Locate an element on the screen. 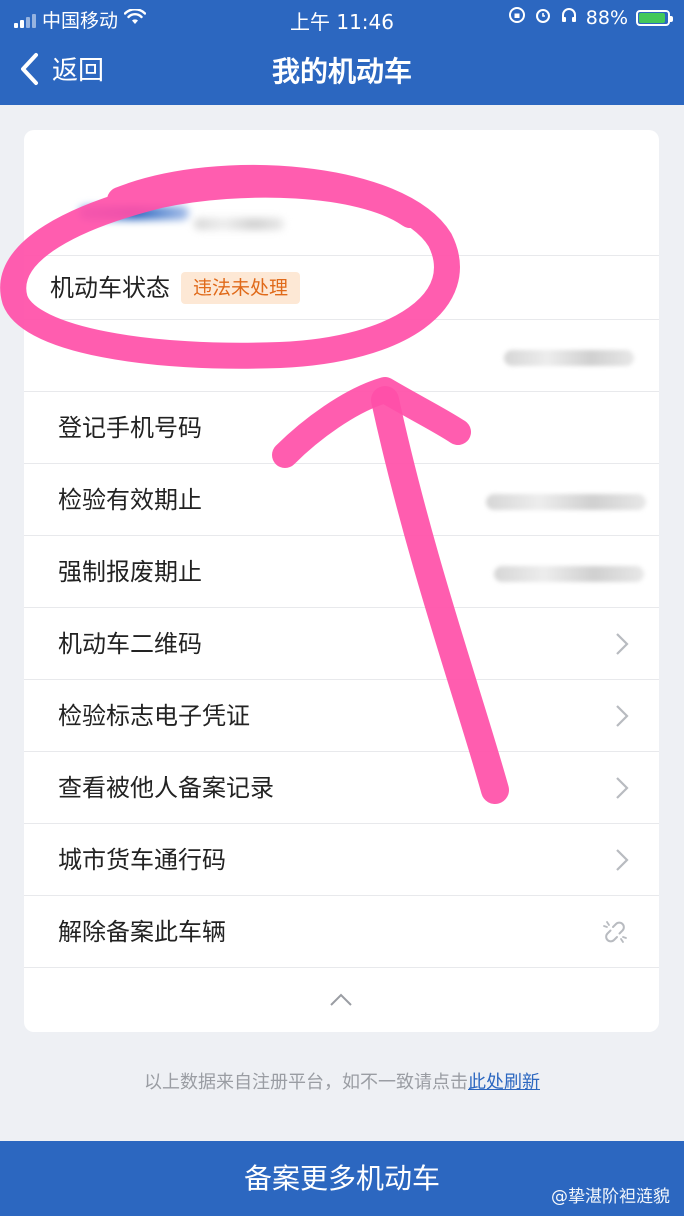 The height and width of the screenshot is (1216, 684). row-scrap-deadline-label: 强制报废期止 is located at coordinates (130, 572).